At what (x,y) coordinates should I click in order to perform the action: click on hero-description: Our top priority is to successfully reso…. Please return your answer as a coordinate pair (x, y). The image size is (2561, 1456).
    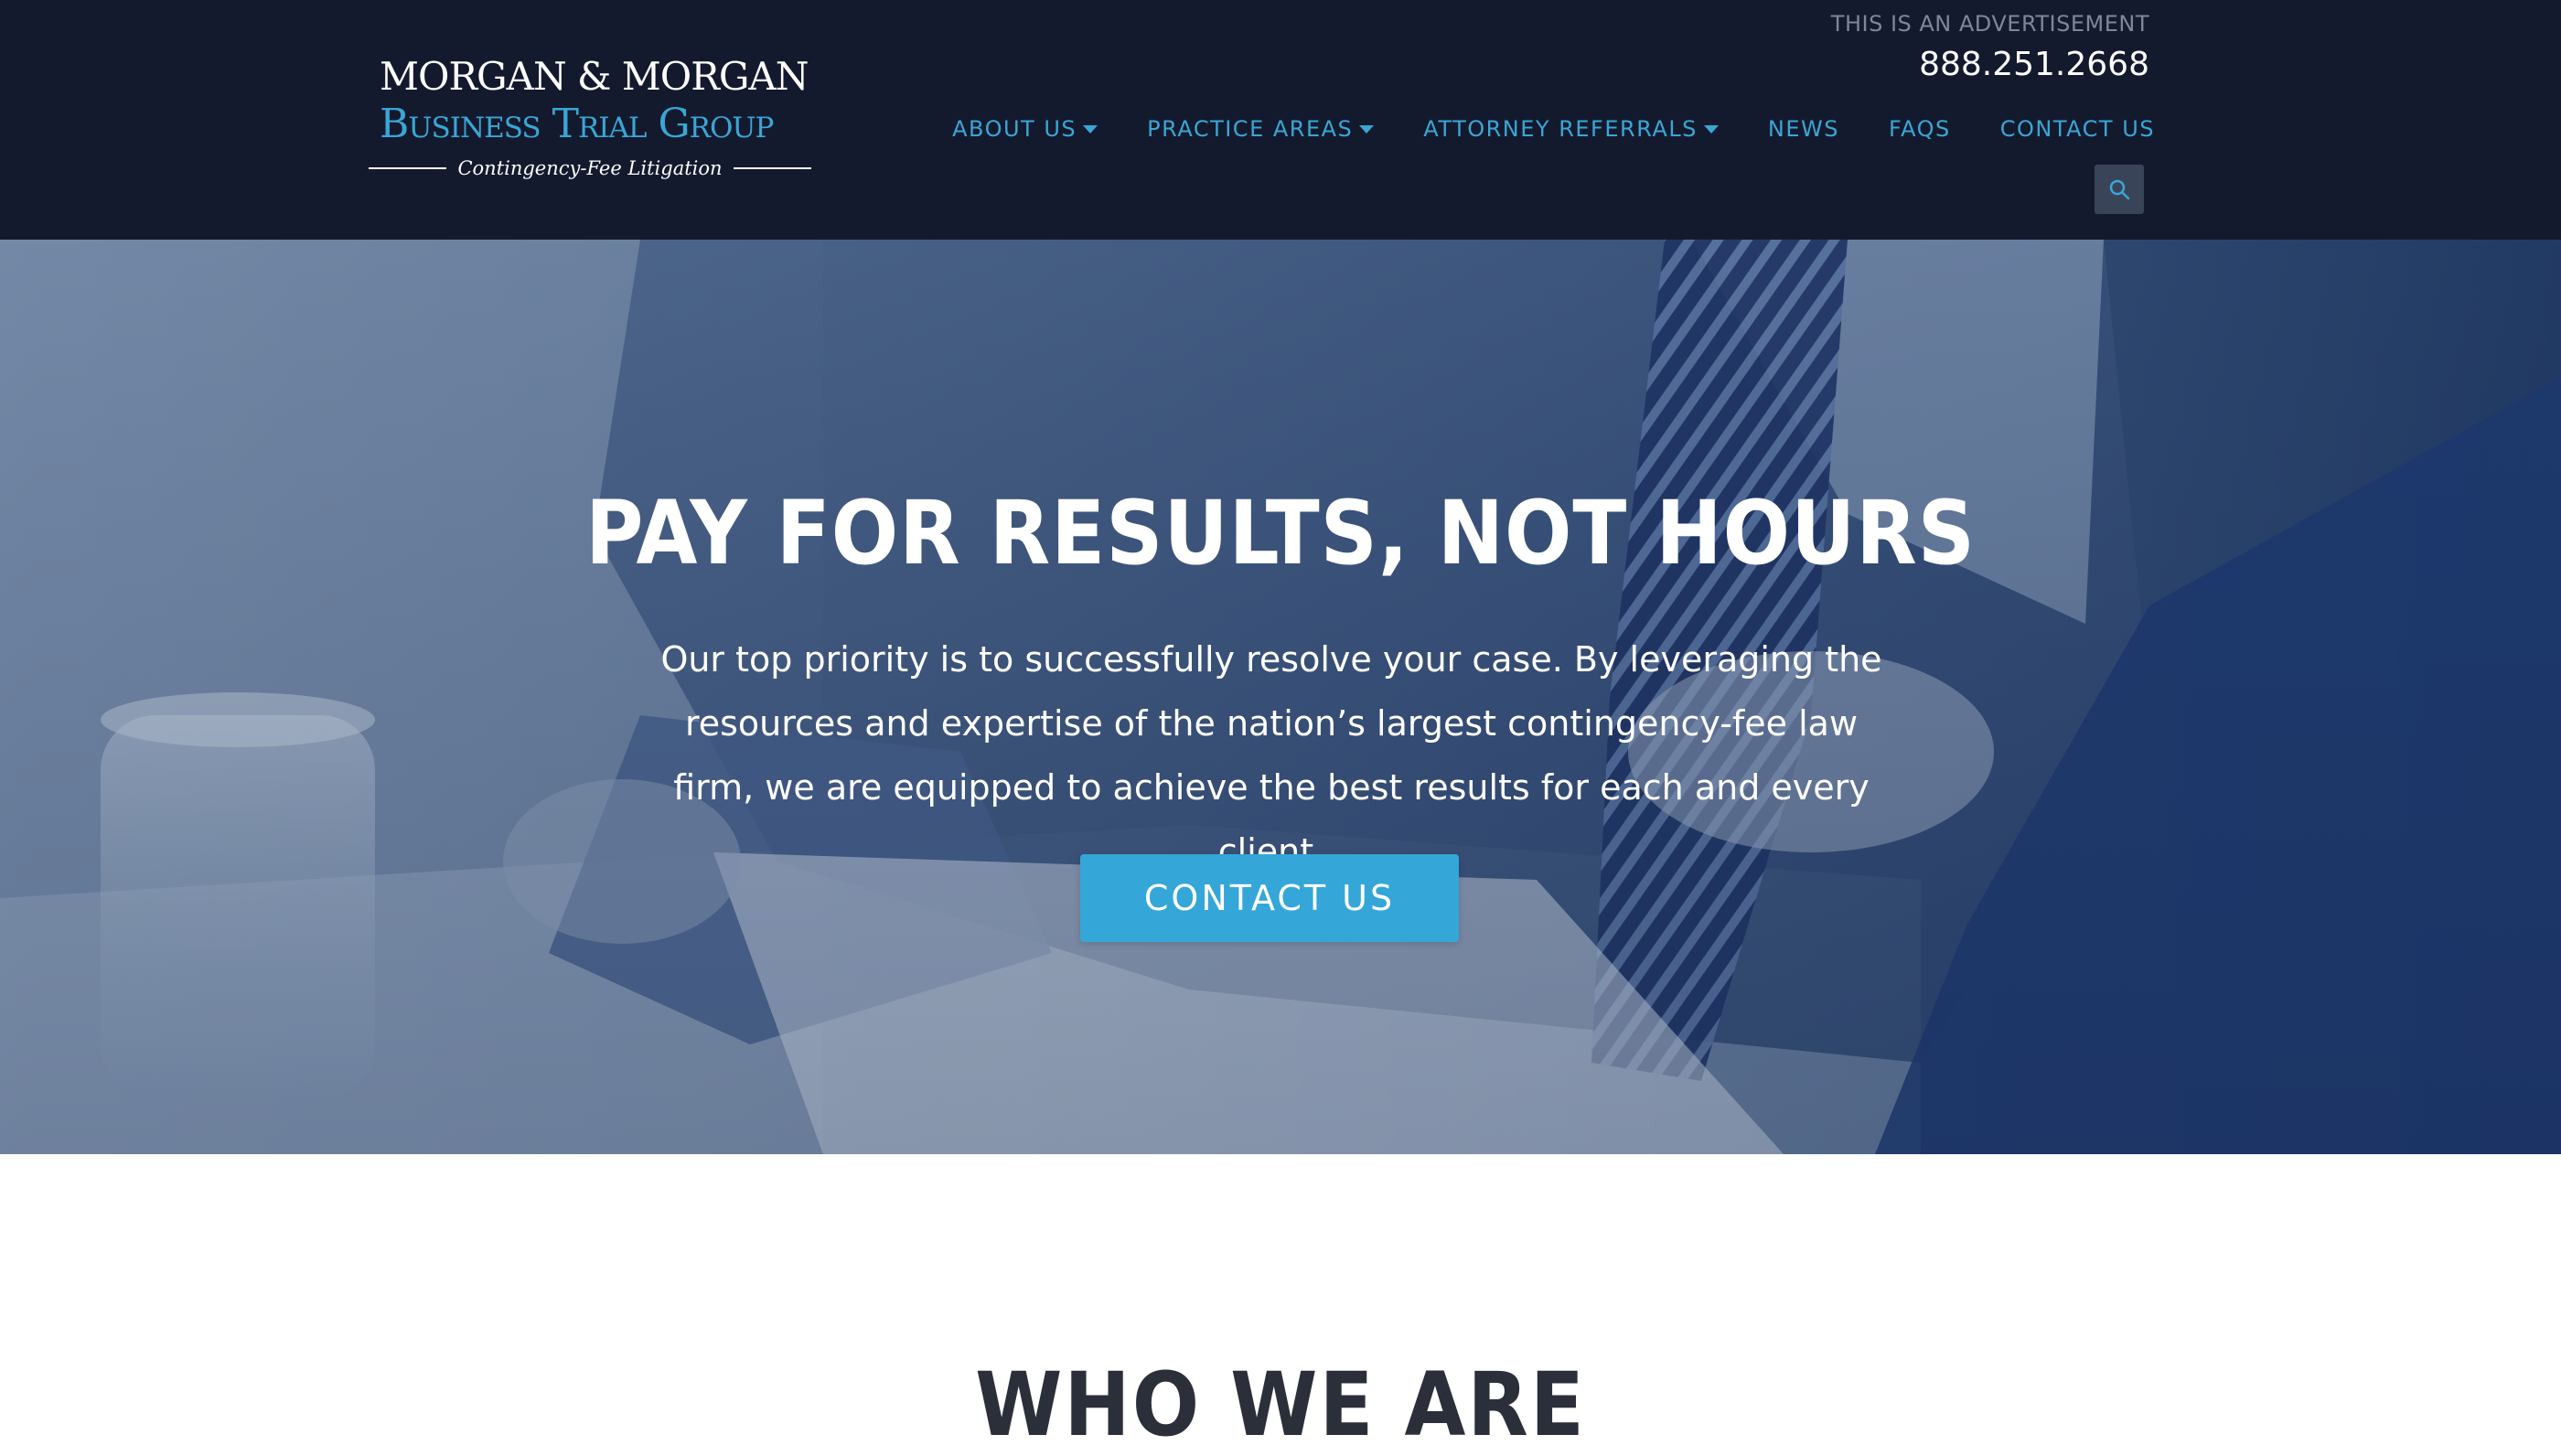
    Looking at the image, I should click on (1271, 755).